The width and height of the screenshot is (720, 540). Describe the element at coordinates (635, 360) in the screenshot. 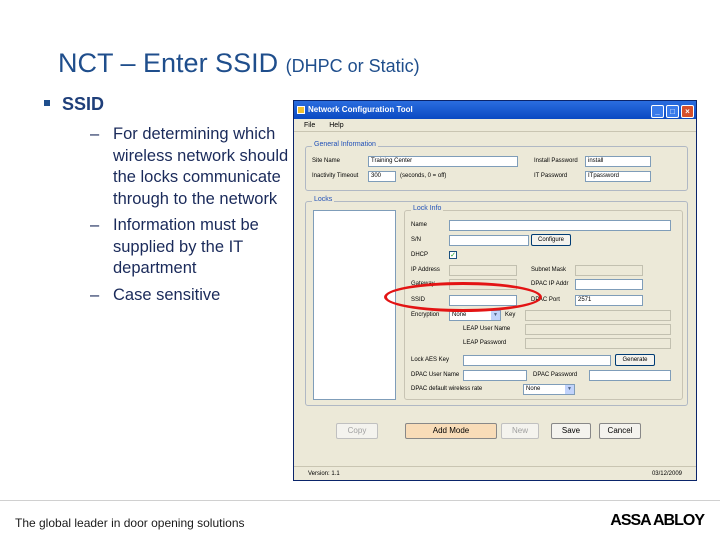

I see `generate-button: Generate` at that location.